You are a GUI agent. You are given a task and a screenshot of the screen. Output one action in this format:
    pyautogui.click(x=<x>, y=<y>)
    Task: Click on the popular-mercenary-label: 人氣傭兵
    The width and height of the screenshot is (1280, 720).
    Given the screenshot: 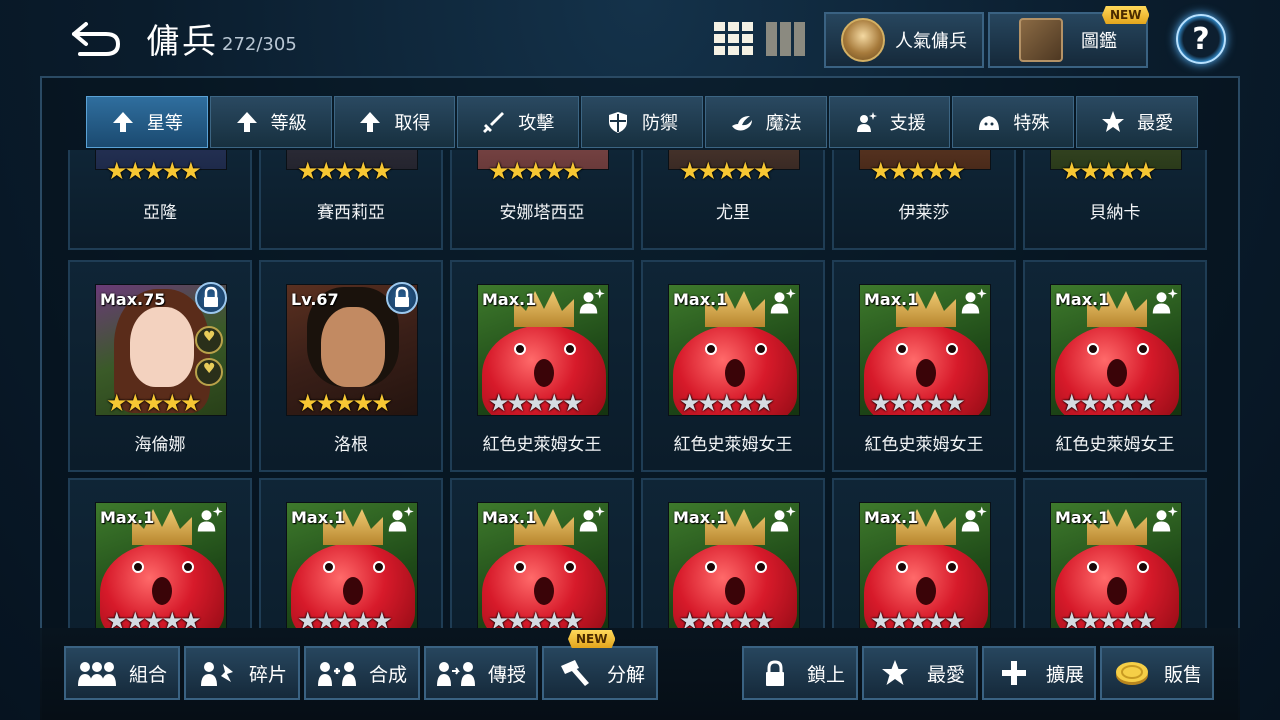 What is the action you would take?
    pyautogui.click(x=931, y=41)
    